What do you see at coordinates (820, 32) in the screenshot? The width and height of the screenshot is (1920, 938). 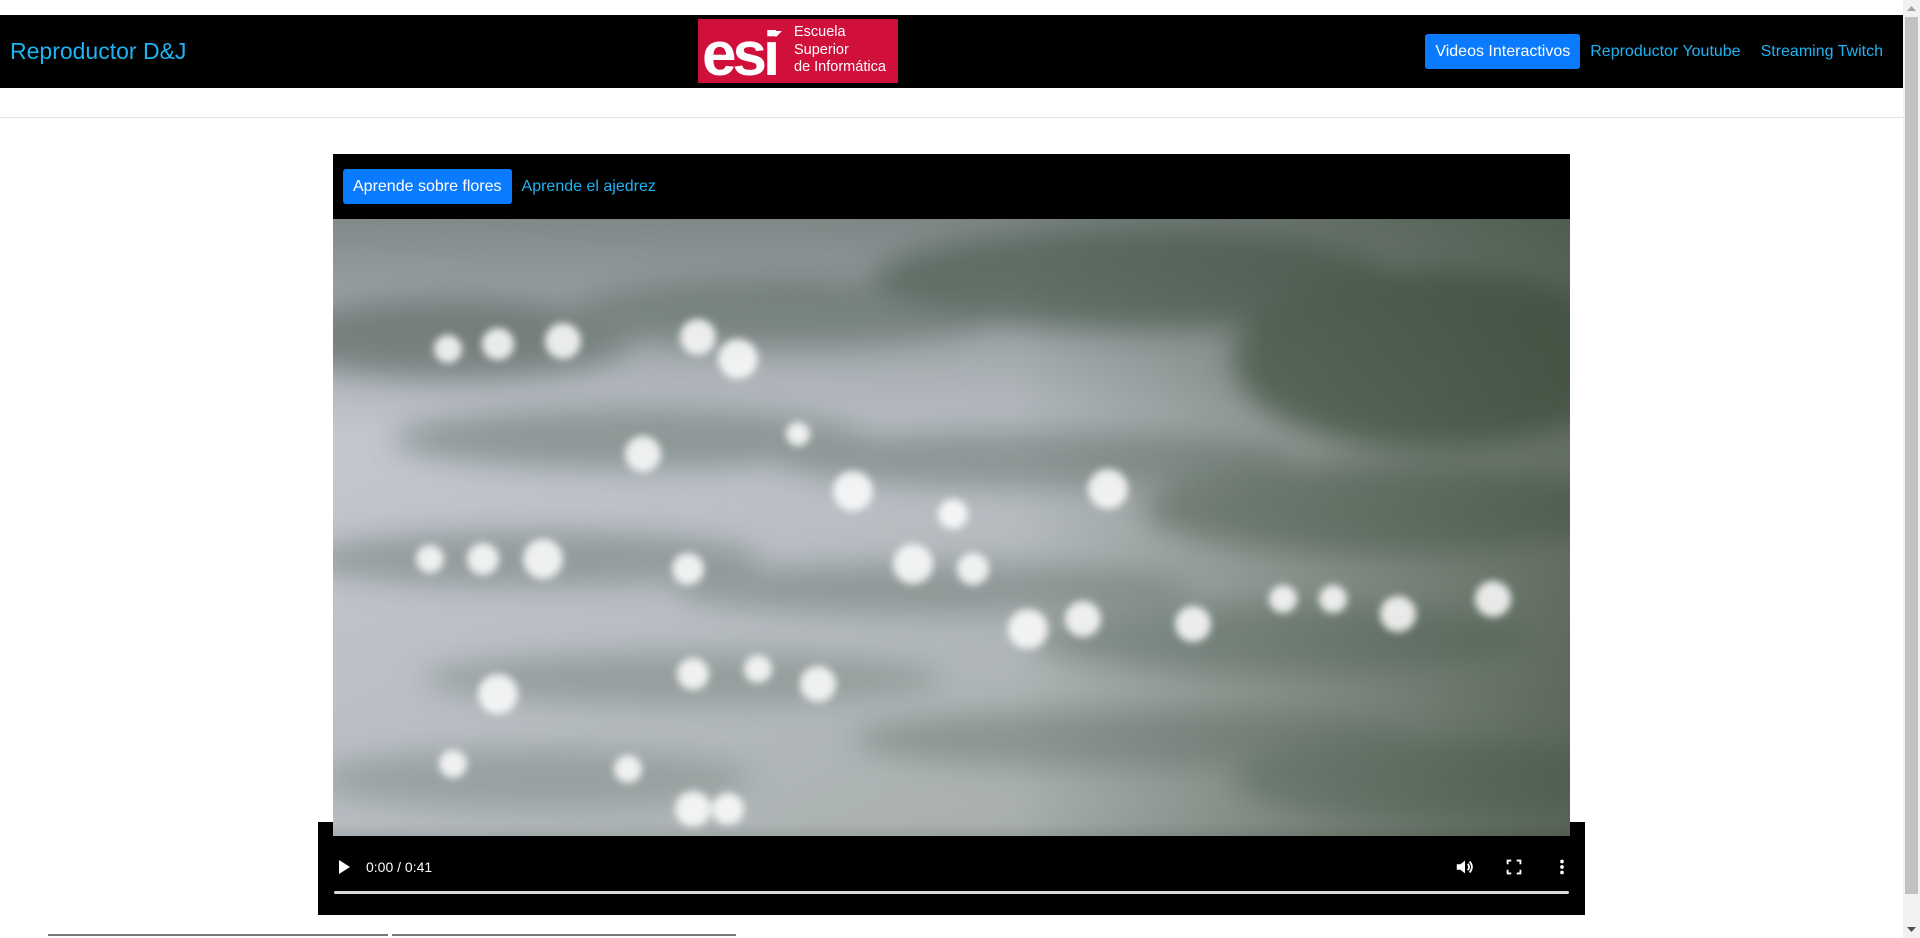 I see `logo-line-1: Escuela` at bounding box center [820, 32].